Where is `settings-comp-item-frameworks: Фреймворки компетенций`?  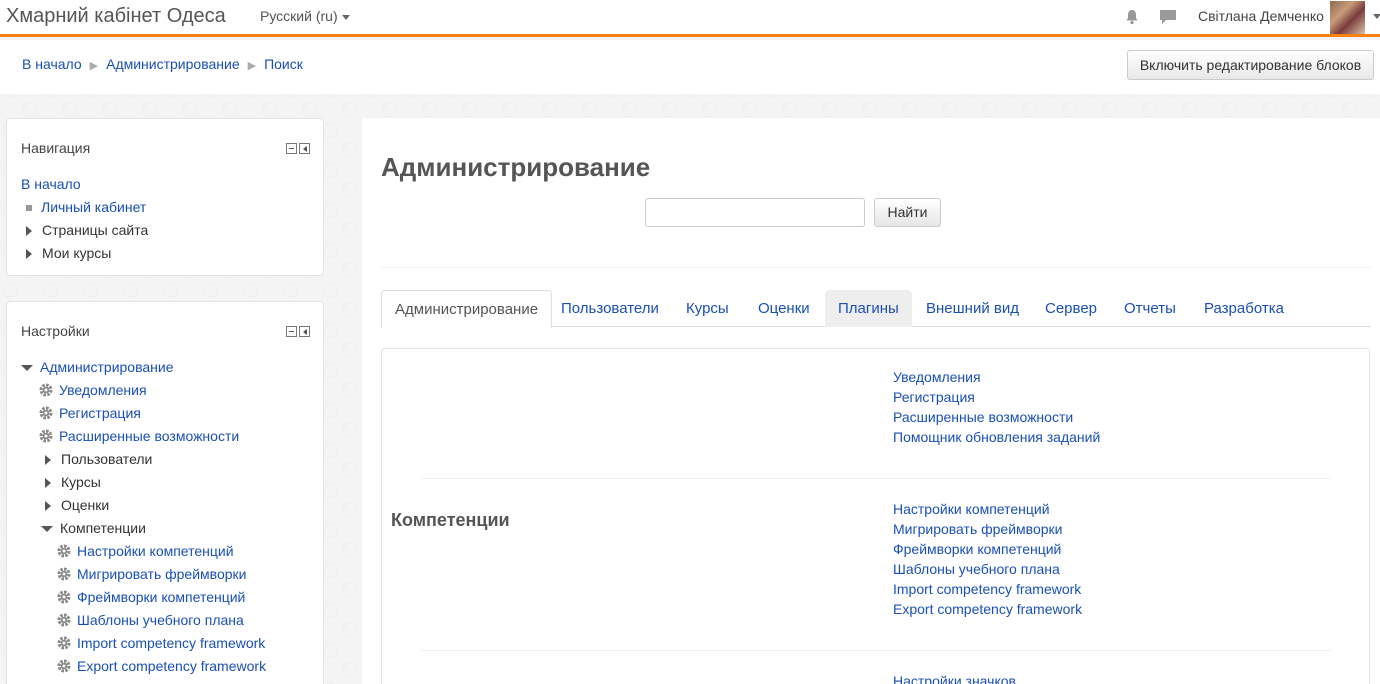 settings-comp-item-frameworks: Фреймворки компетенций is located at coordinates (150, 597).